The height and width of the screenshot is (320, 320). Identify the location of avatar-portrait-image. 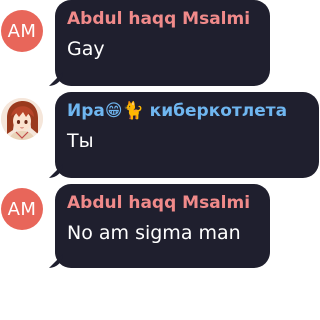
(22, 119).